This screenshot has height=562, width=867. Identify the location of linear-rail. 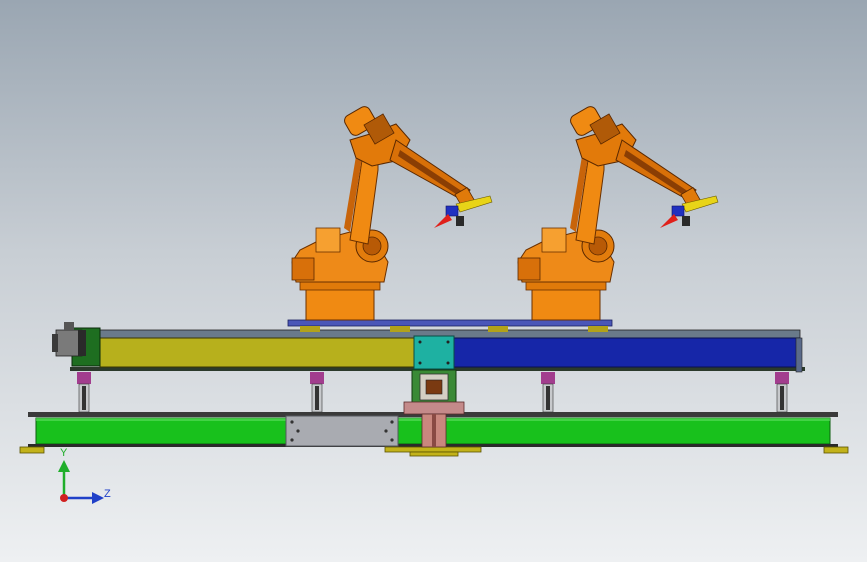
(437, 351).